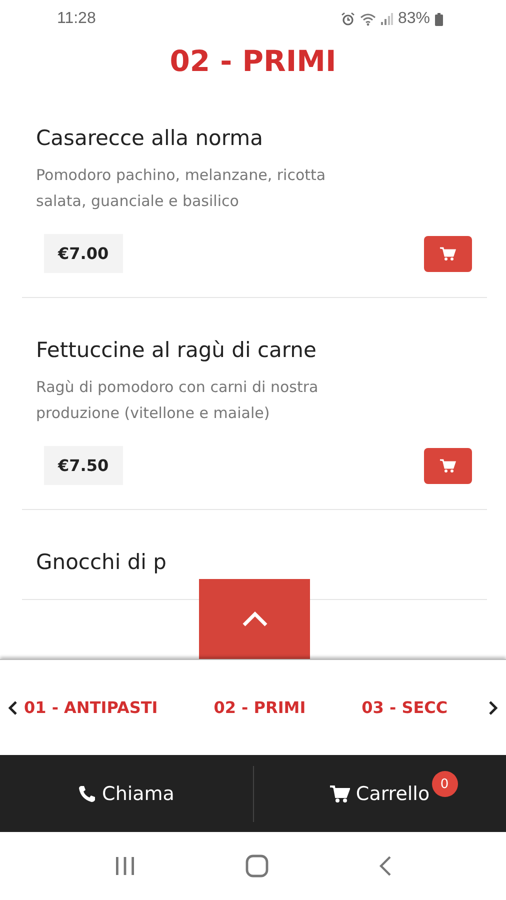 The image size is (506, 900). What do you see at coordinates (439, 19) in the screenshot?
I see `battery-icon` at bounding box center [439, 19].